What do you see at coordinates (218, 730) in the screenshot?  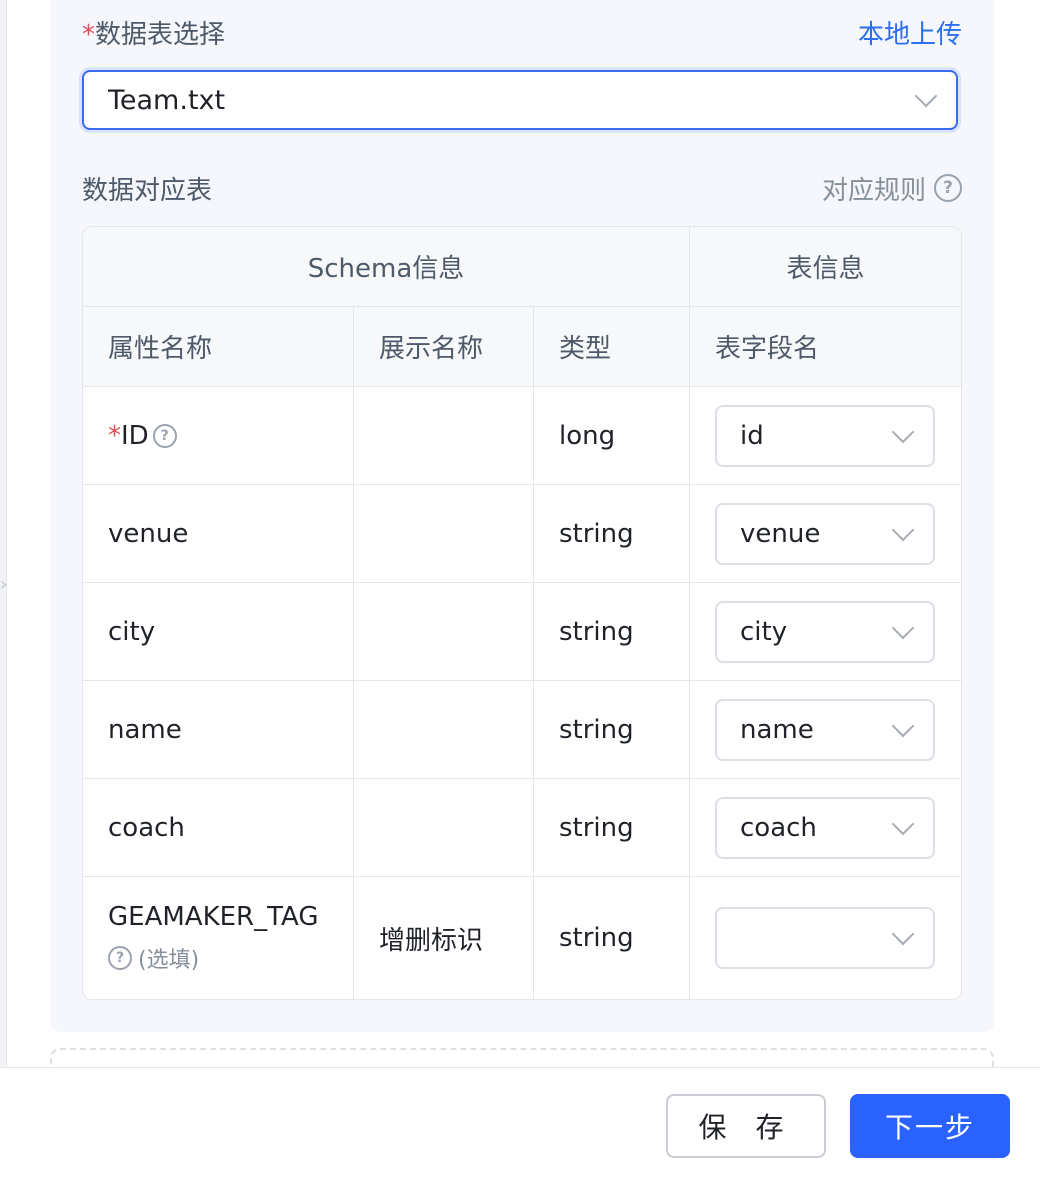 I see `attr-name: name` at bounding box center [218, 730].